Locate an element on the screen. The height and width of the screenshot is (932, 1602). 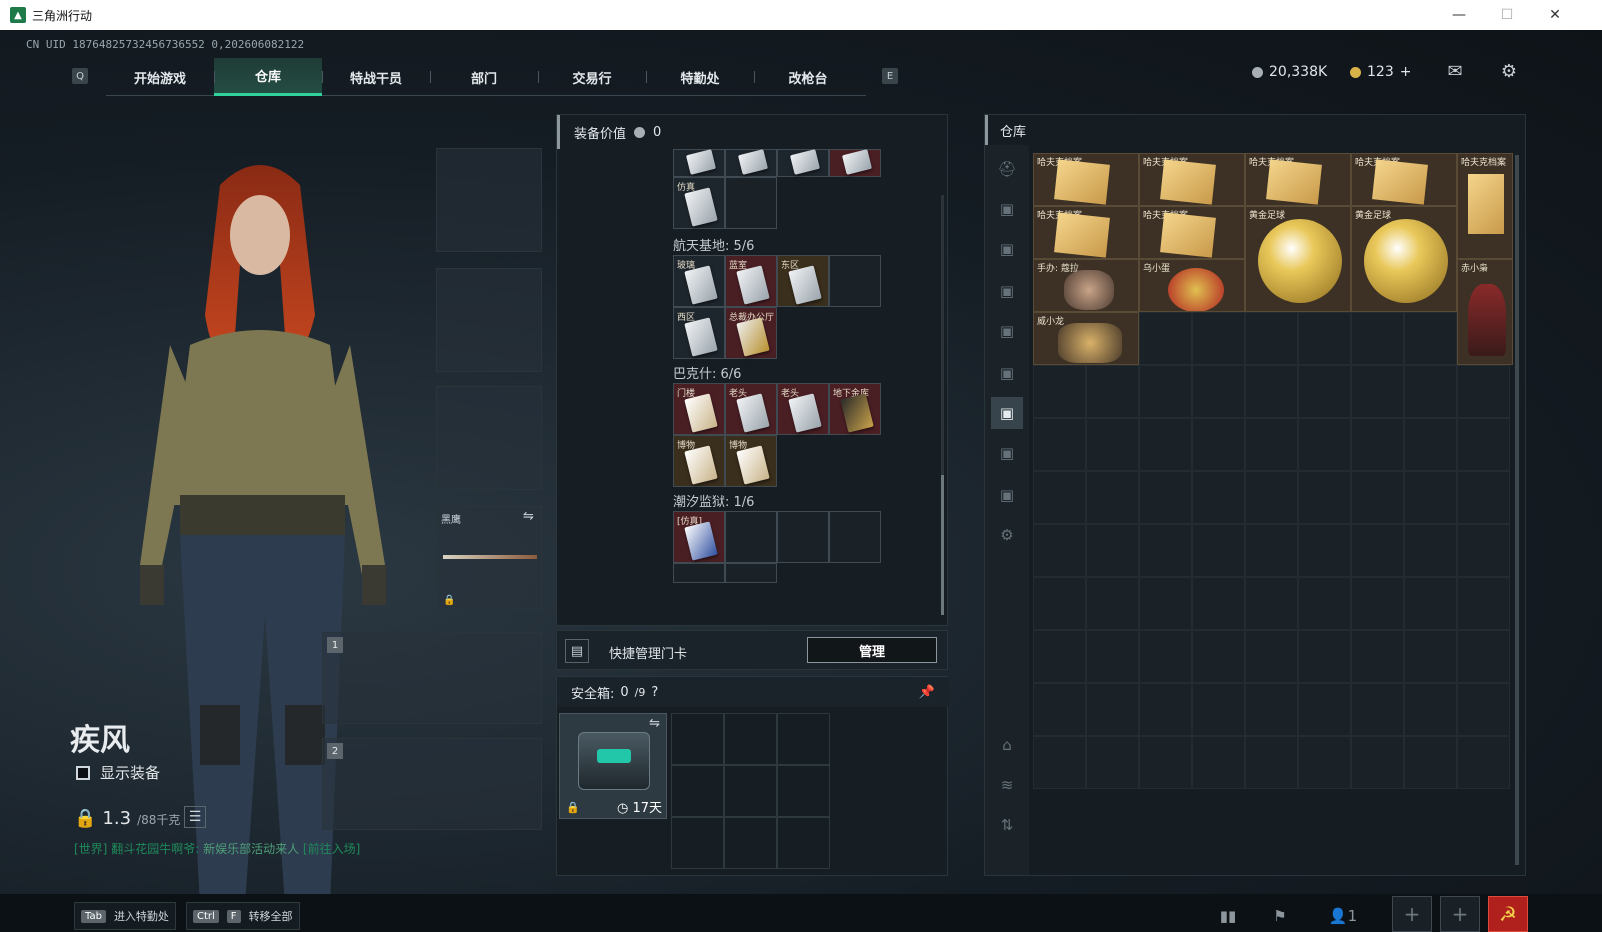
safe-box-grid is located at coordinates (751, 792).